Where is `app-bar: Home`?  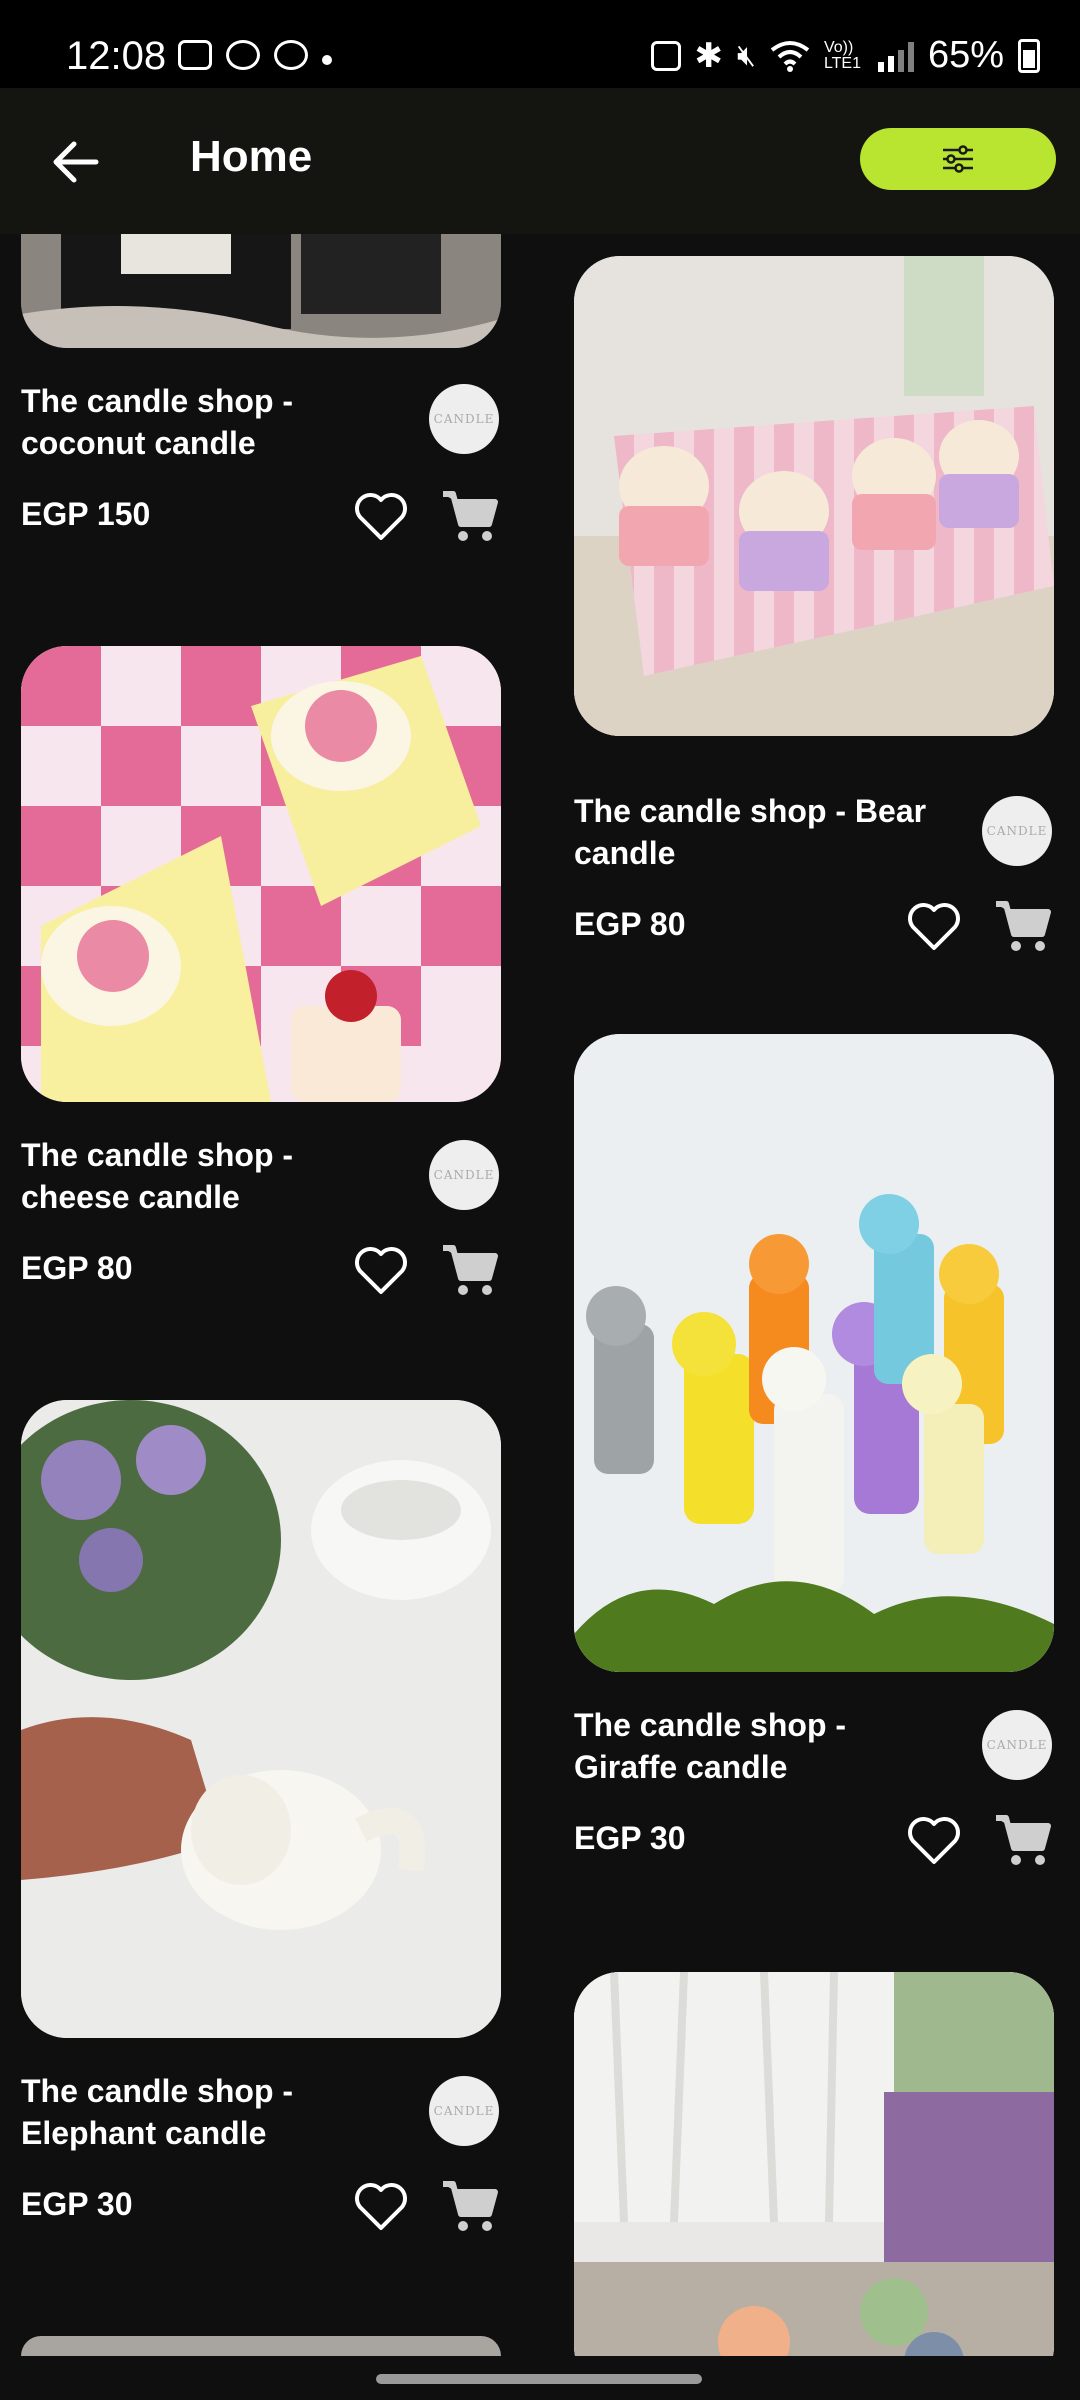 app-bar: Home is located at coordinates (540, 161).